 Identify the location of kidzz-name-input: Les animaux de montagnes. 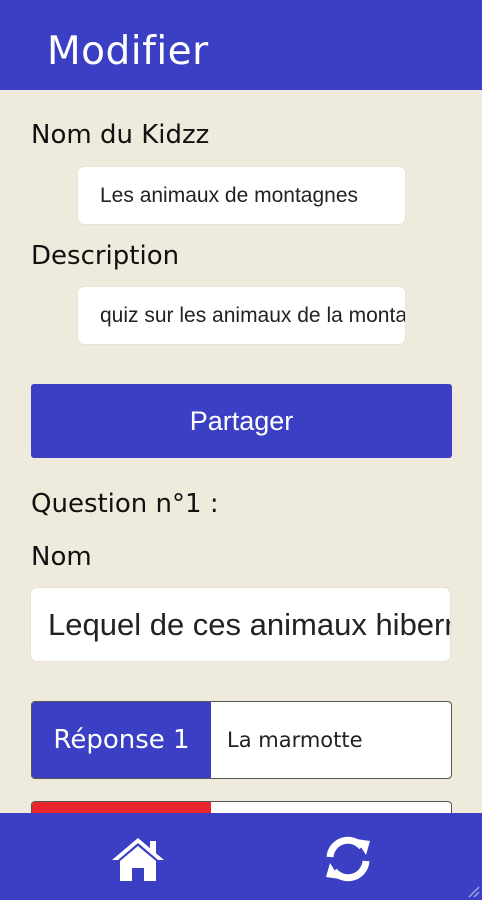
(241, 195).